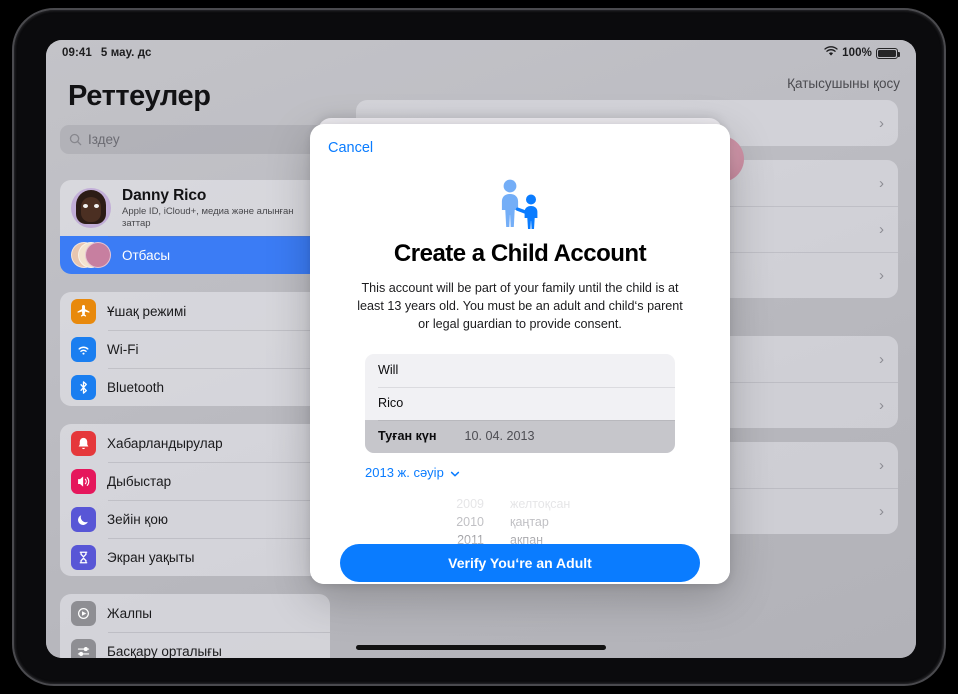  What do you see at coordinates (136, 387) in the screenshot?
I see `sidebar-item-label: Bluetooth` at bounding box center [136, 387].